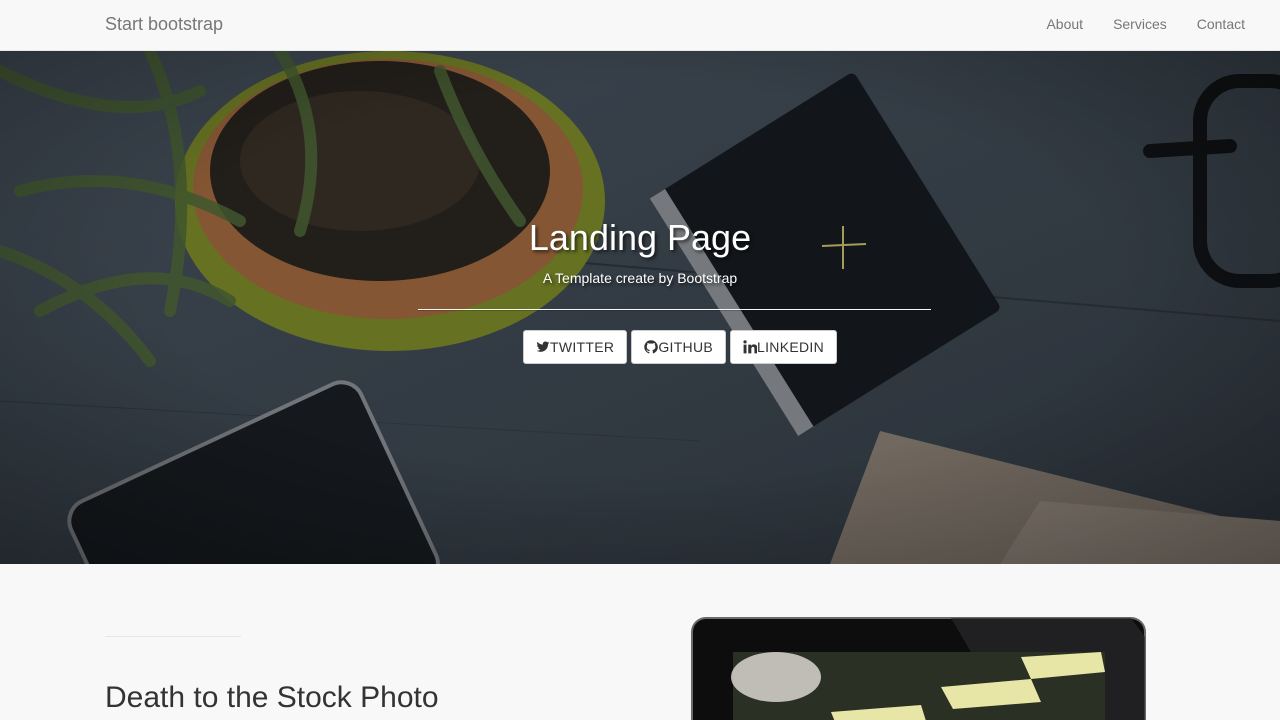 The height and width of the screenshot is (720, 1280). Describe the element at coordinates (1221, 24) in the screenshot. I see `nav-link-contact: Contact` at that location.